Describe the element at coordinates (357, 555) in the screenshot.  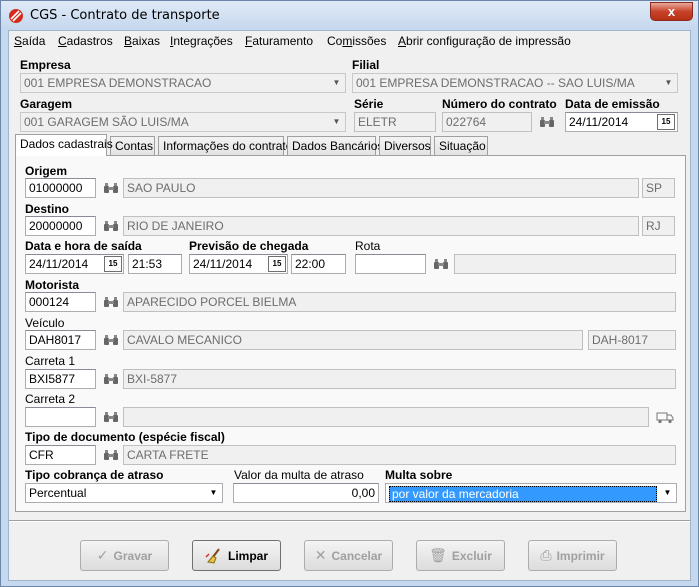
I see `cancelar-label: Cancelar` at that location.